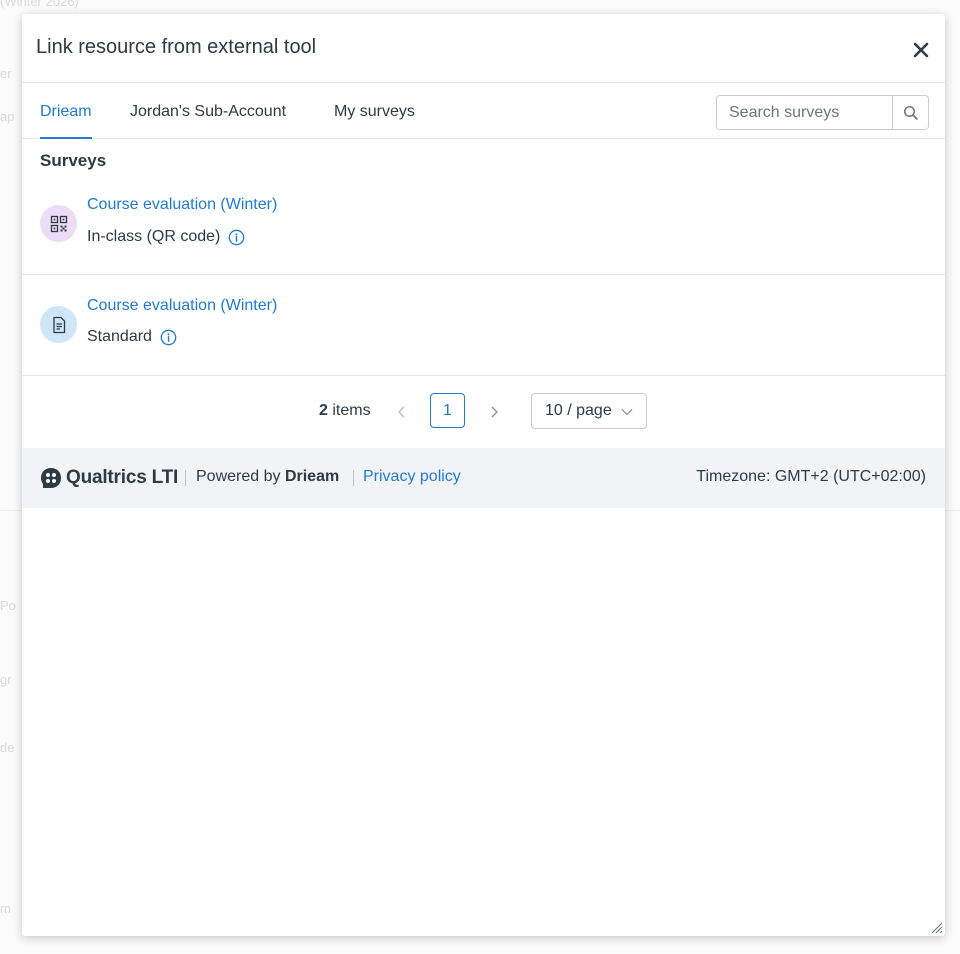 The width and height of the screenshot is (960, 954). Describe the element at coordinates (323, 410) in the screenshot. I see `items-count-value: 2` at that location.